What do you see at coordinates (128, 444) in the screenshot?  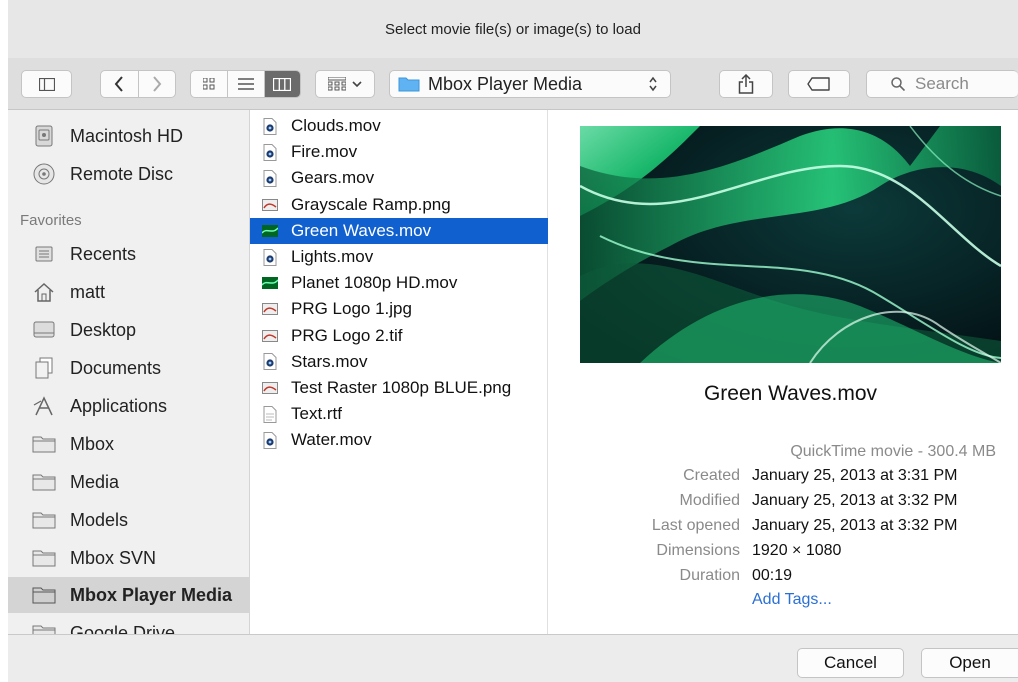 I see `sidebar-item-mbox: Mbox` at bounding box center [128, 444].